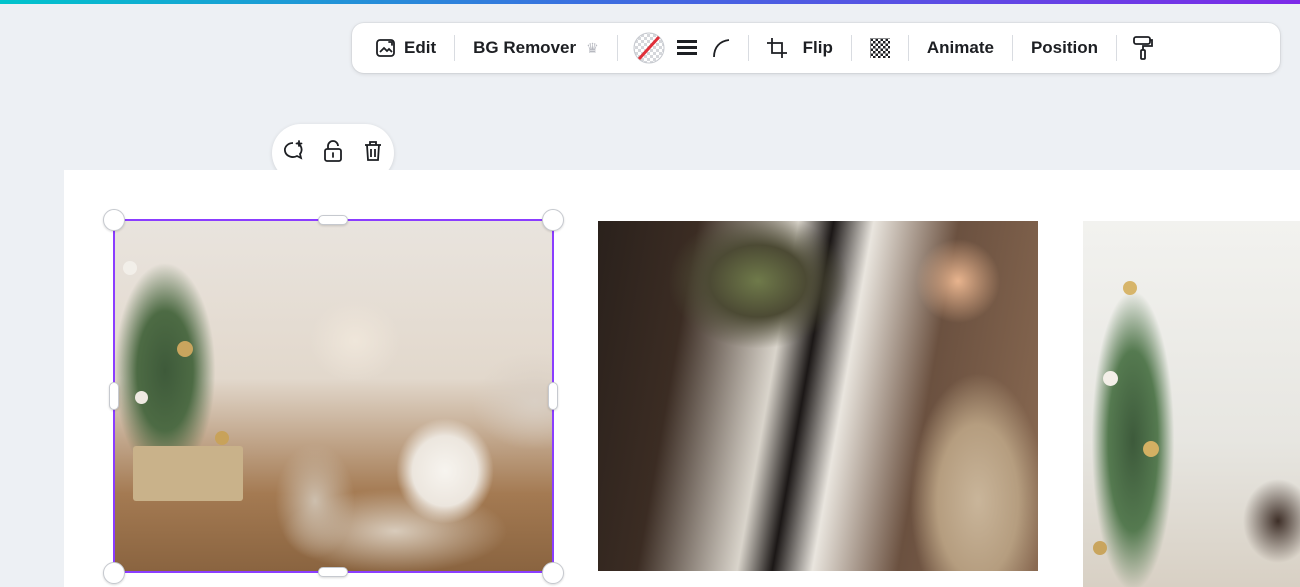 This screenshot has width=1300, height=587. I want to click on border-style-icon, so click(687, 48).